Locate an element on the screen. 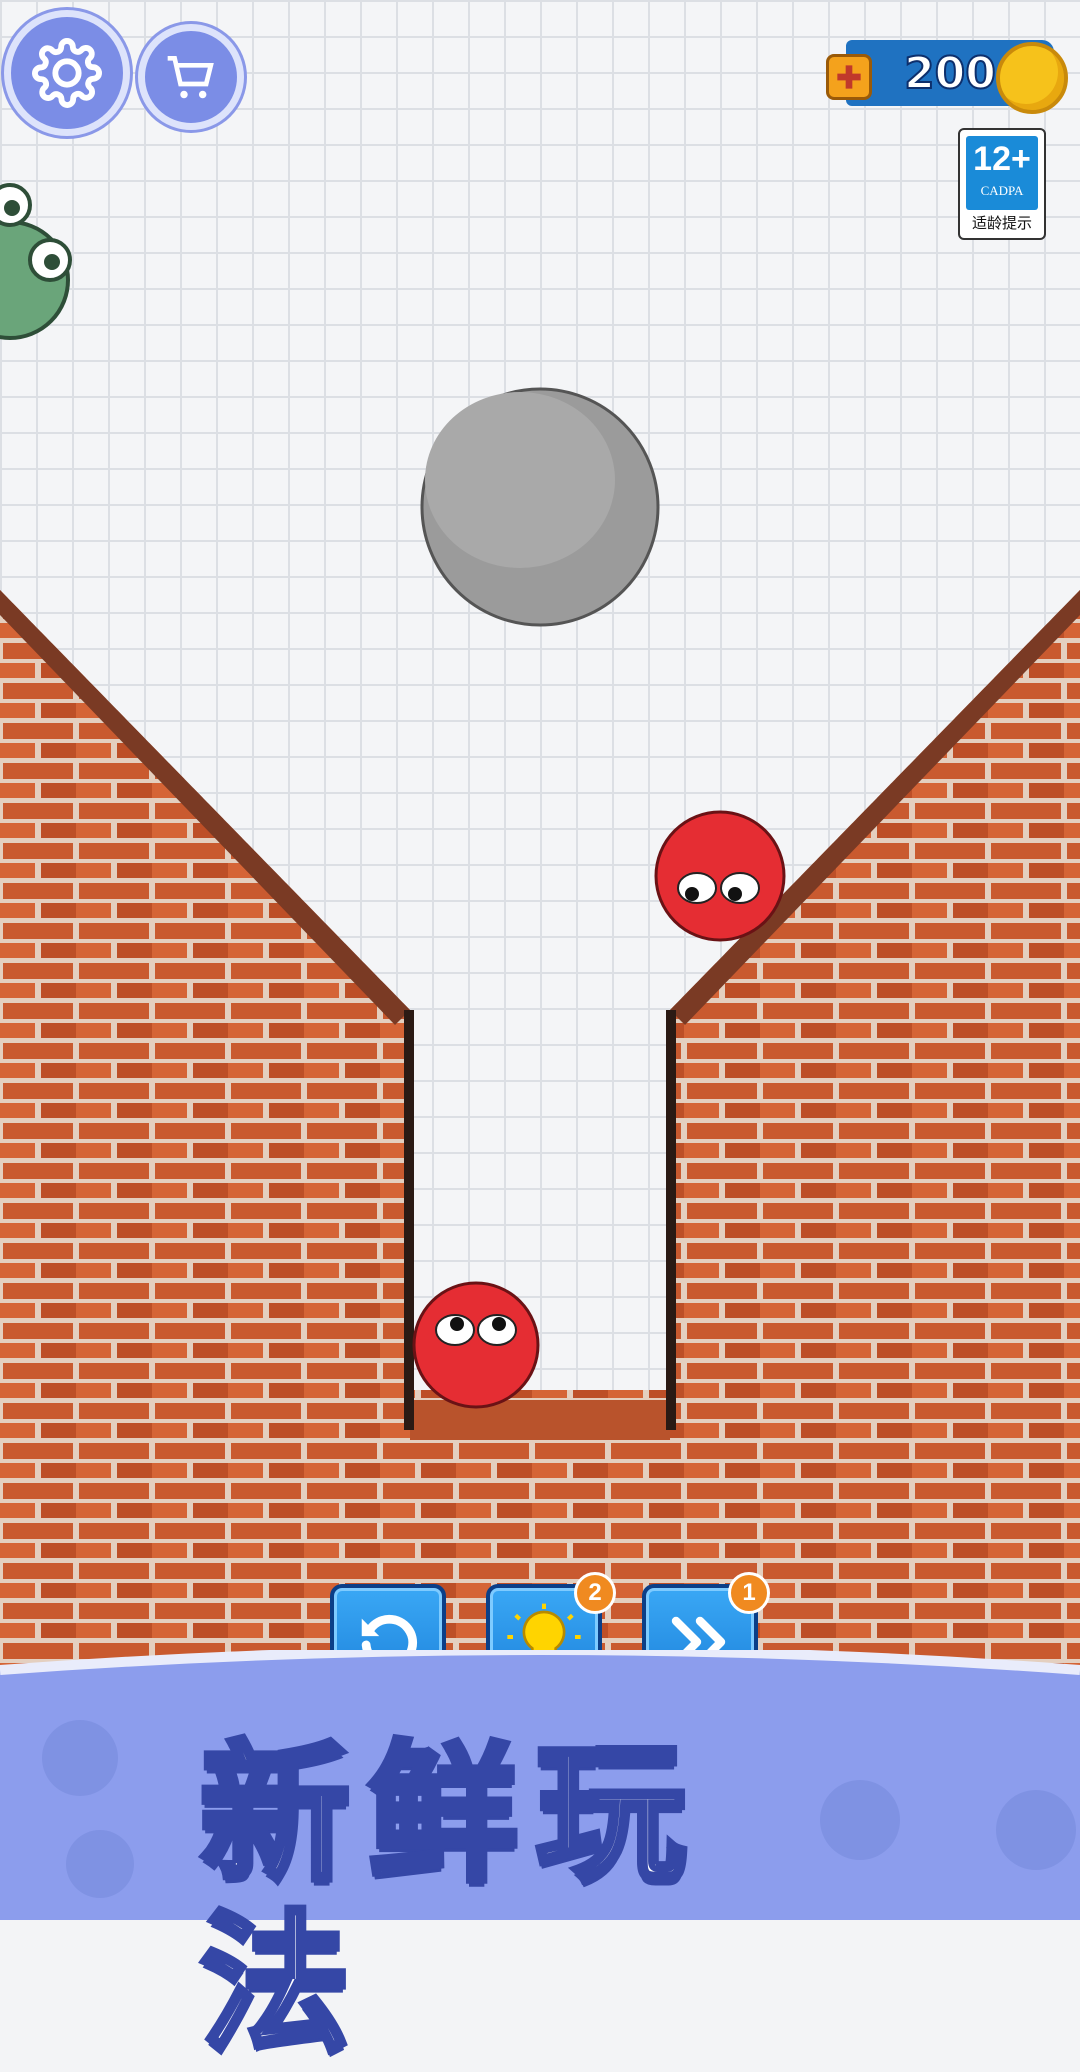  left-brick-wall is located at coordinates (205, 995).